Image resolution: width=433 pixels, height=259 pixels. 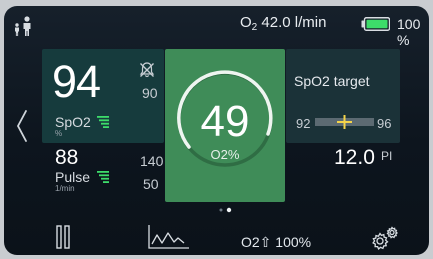 What do you see at coordinates (147, 70) in the screenshot?
I see `alarm-off-icon` at bounding box center [147, 70].